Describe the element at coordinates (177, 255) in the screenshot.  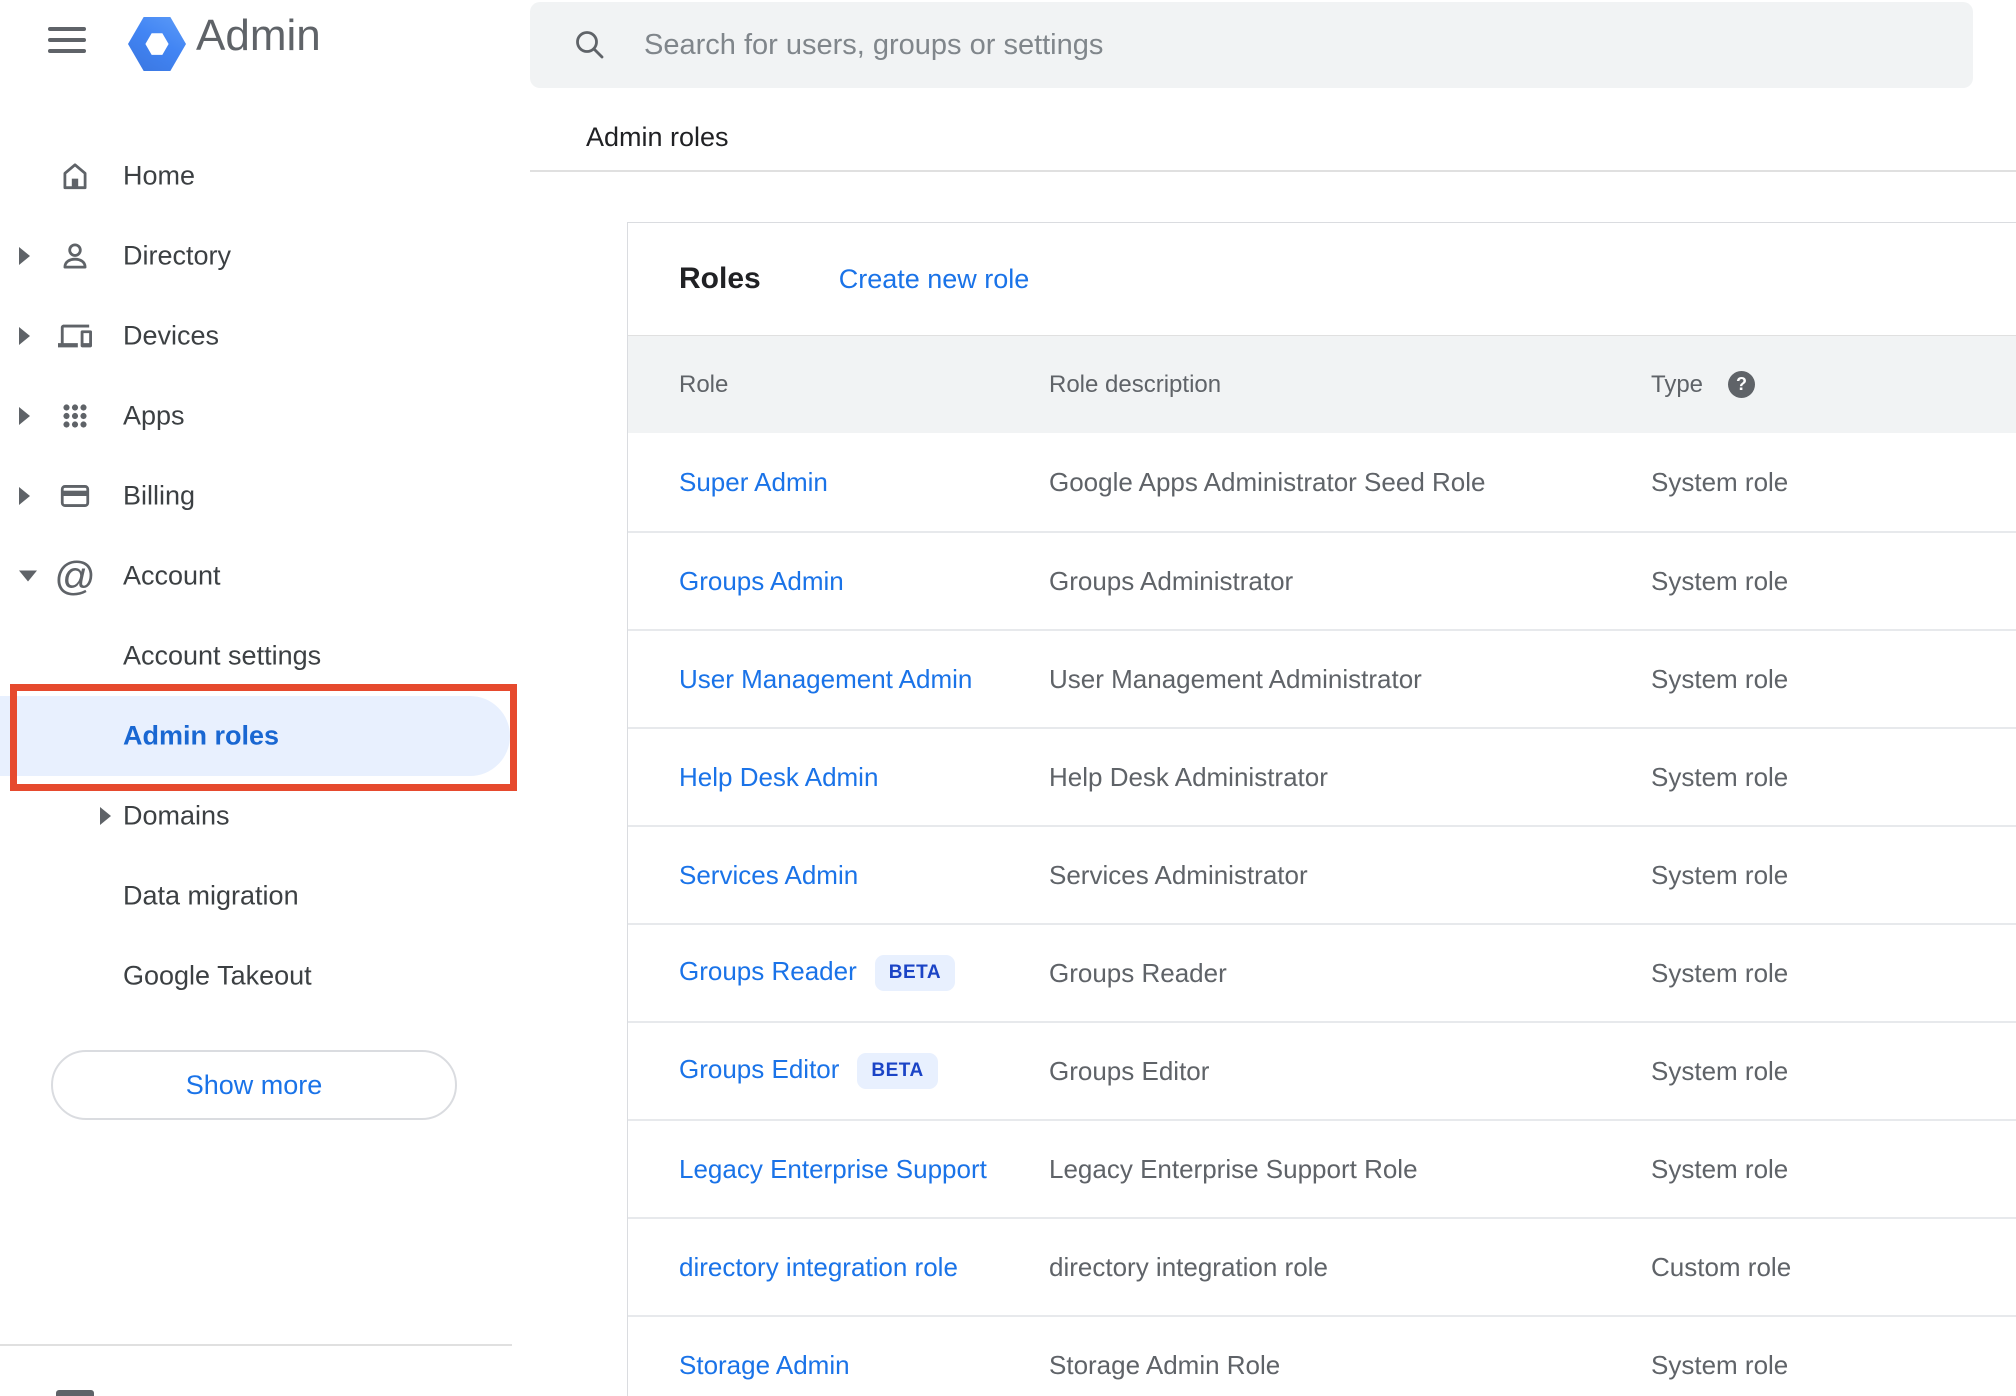
I see `sidebar-item-label: Directory` at that location.